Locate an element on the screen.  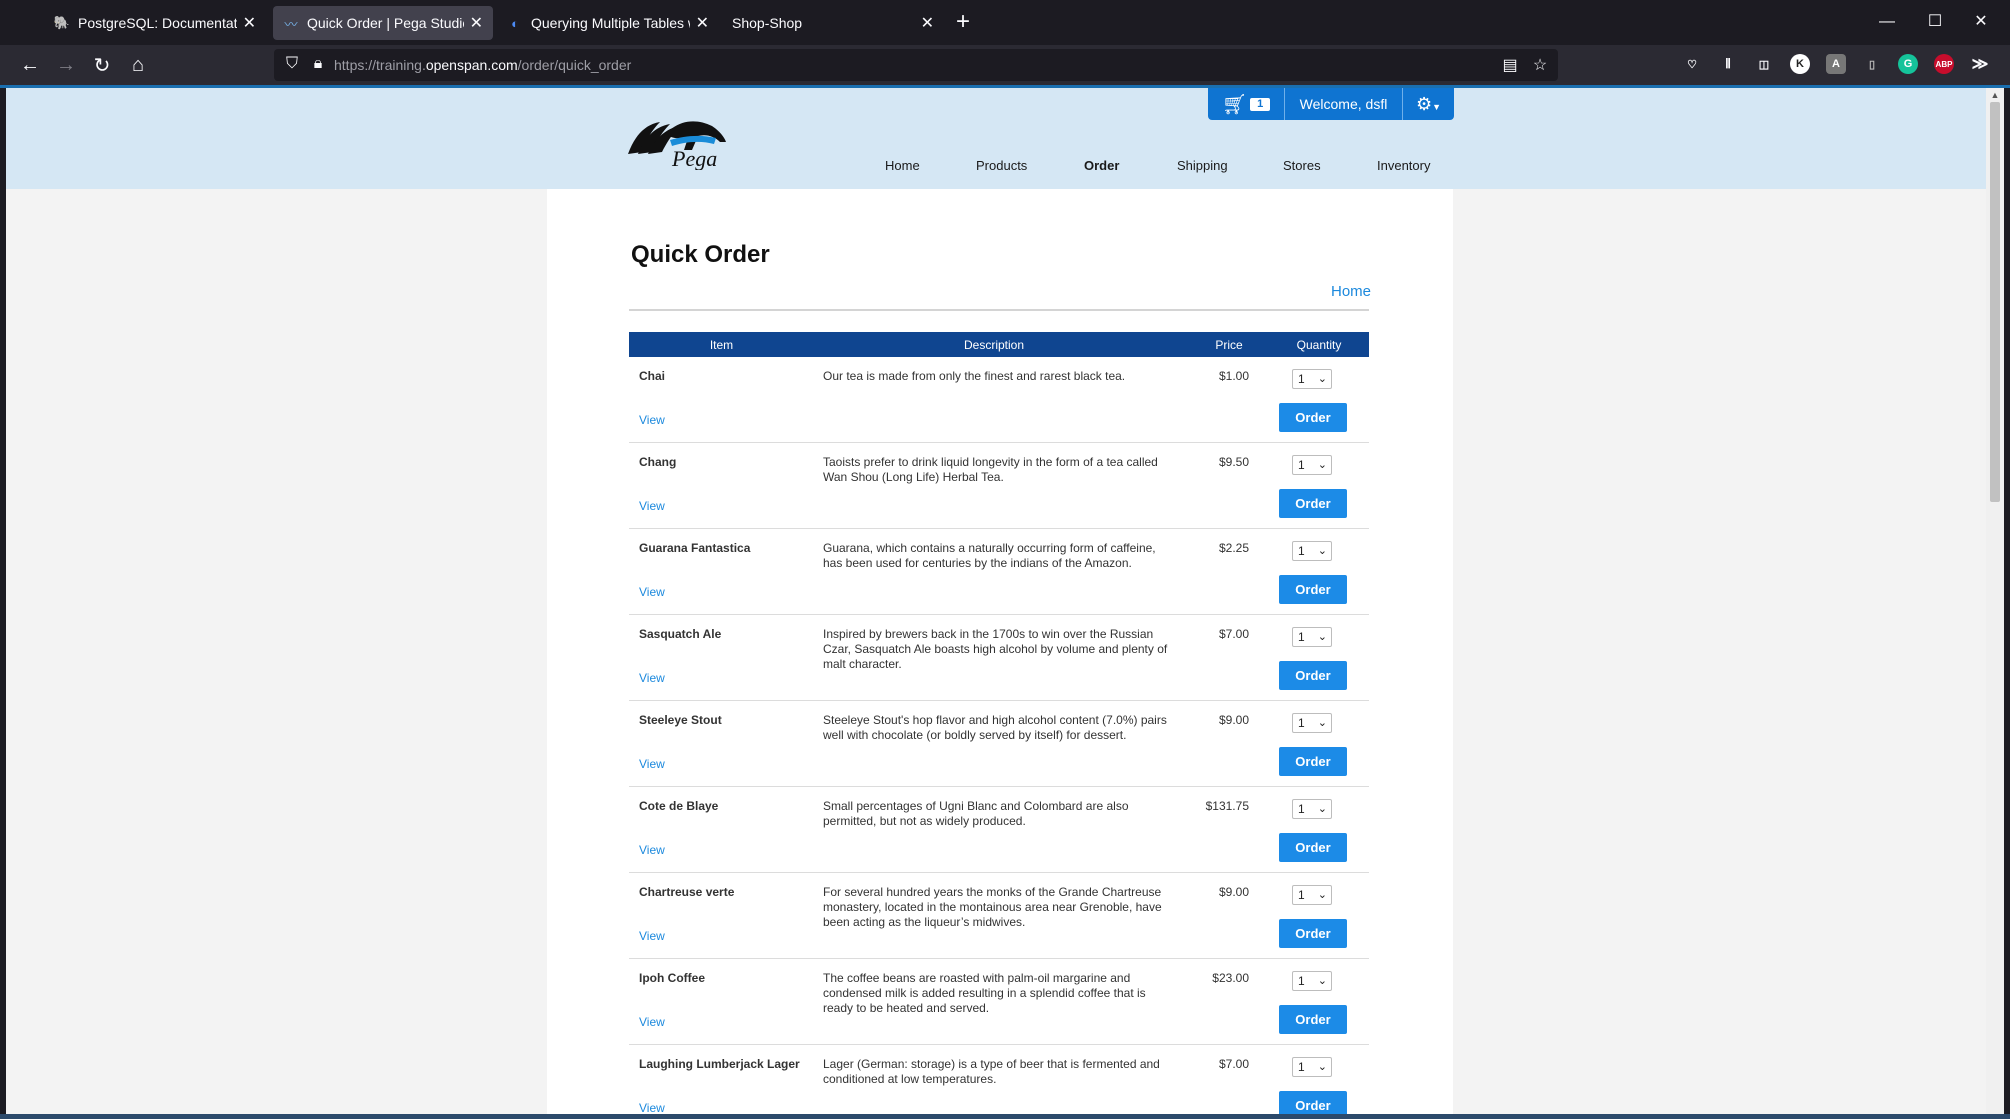
scroll-up-arrow-icon: ▲ is located at coordinates (1995, 95).